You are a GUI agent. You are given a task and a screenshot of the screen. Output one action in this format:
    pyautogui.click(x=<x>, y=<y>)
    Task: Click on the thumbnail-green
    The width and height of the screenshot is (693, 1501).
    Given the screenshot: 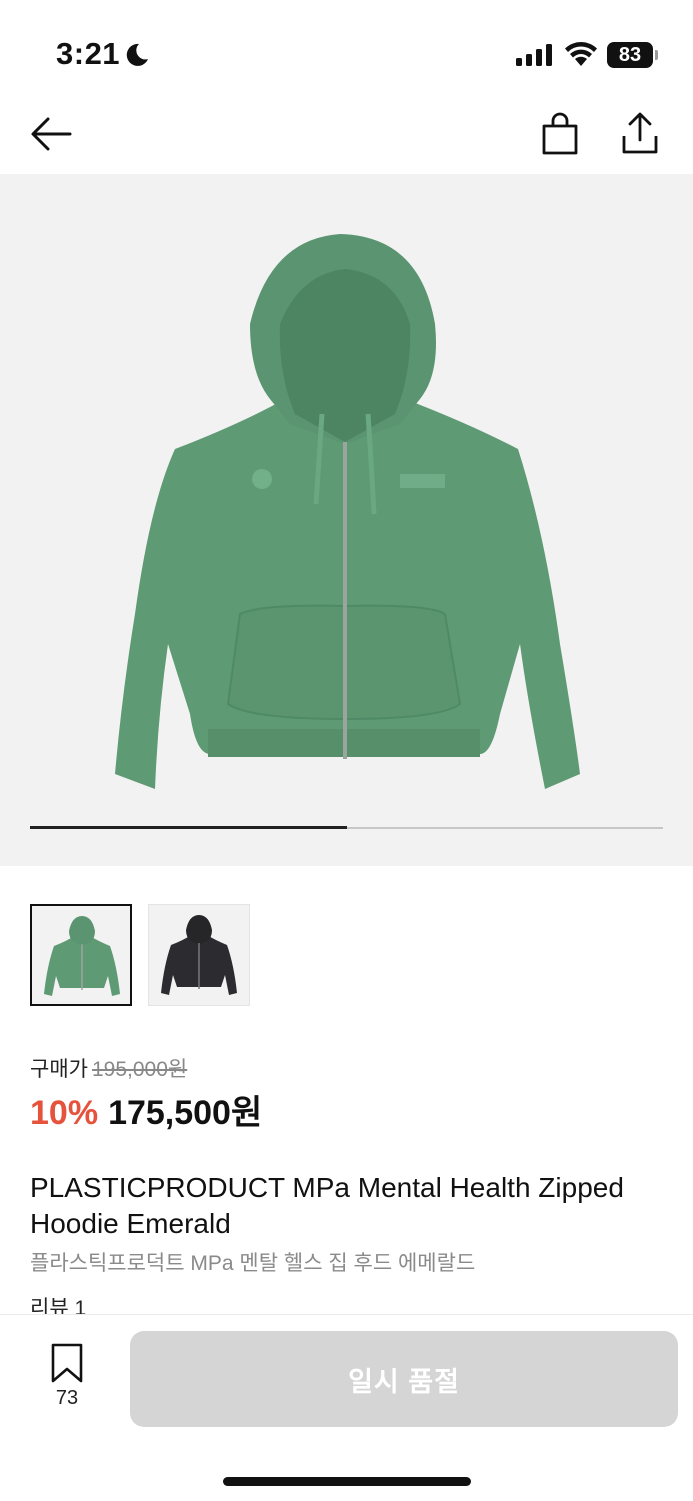 What is the action you would take?
    pyautogui.click(x=81, y=955)
    